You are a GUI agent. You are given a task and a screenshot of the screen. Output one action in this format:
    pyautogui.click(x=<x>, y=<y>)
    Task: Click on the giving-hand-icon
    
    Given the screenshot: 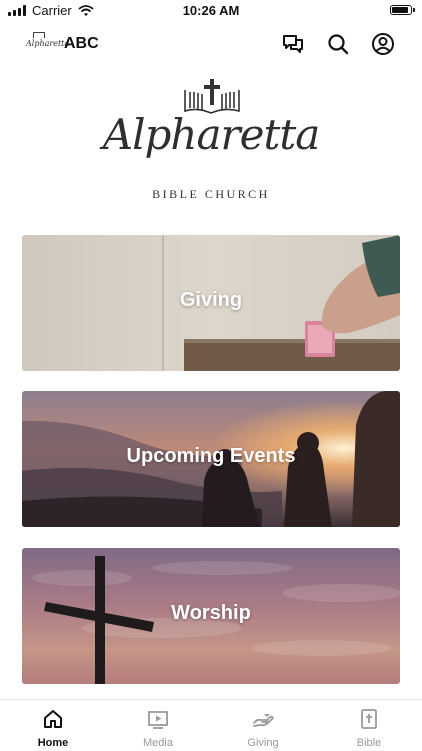 What is the action you would take?
    pyautogui.click(x=263, y=720)
    